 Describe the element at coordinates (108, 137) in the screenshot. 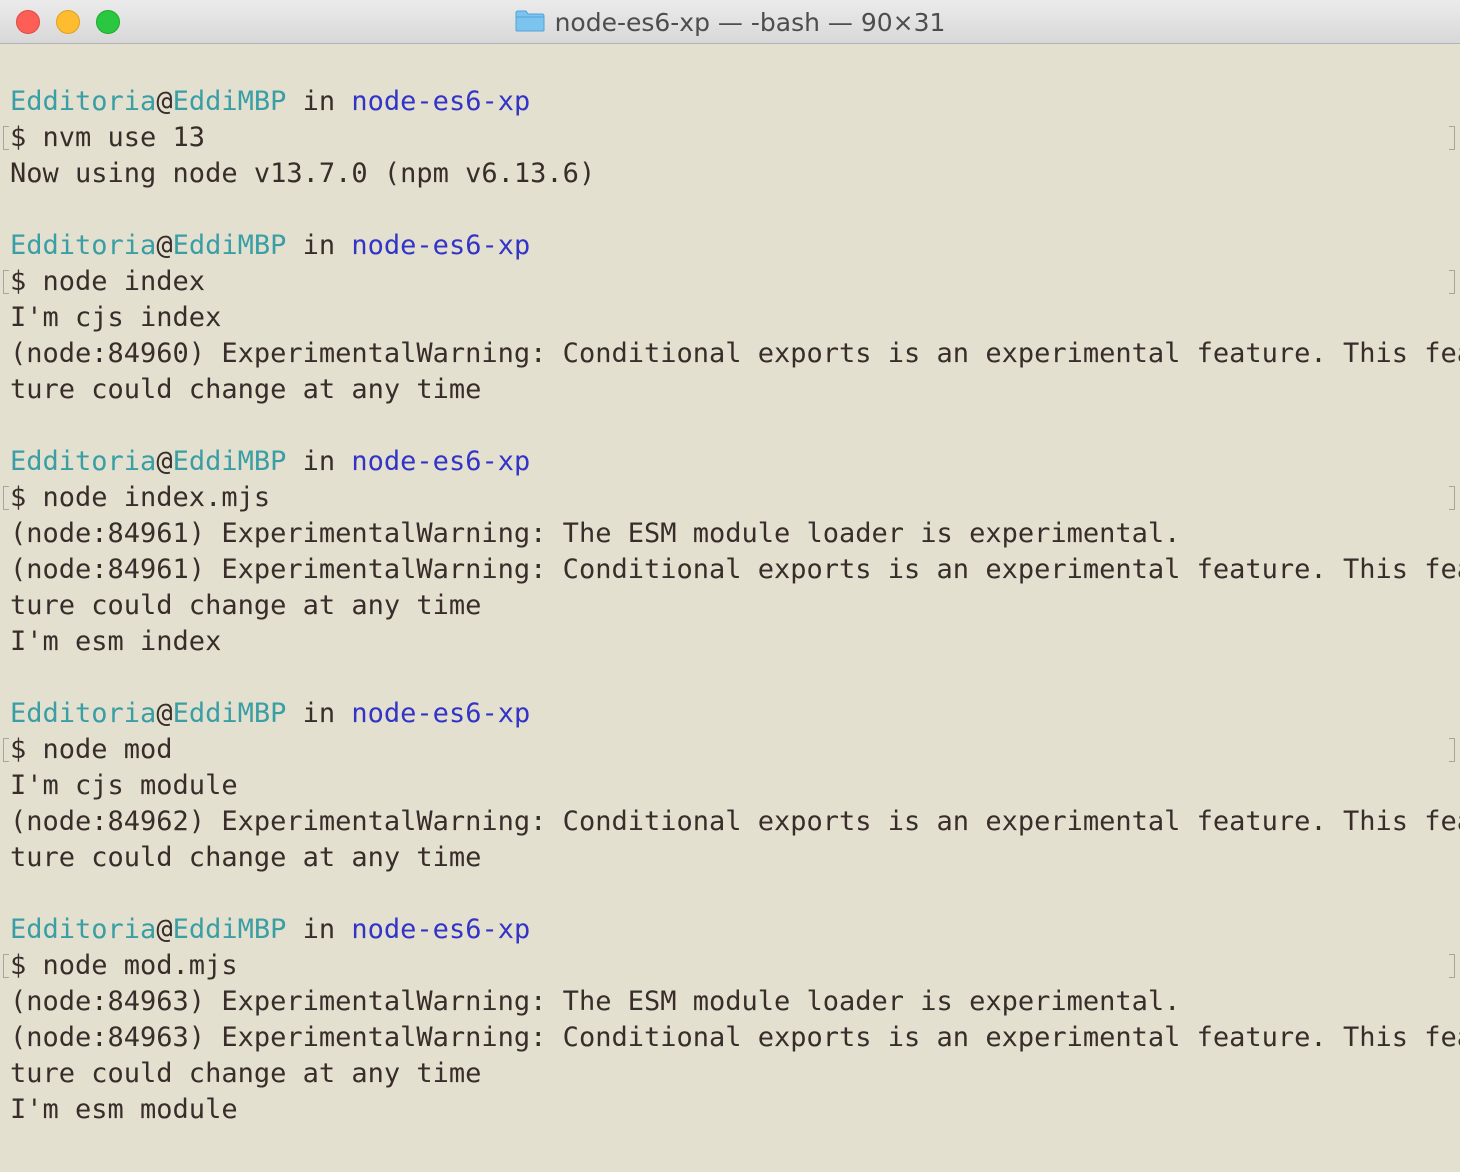

I see `command-line: $ nvm use 13` at that location.